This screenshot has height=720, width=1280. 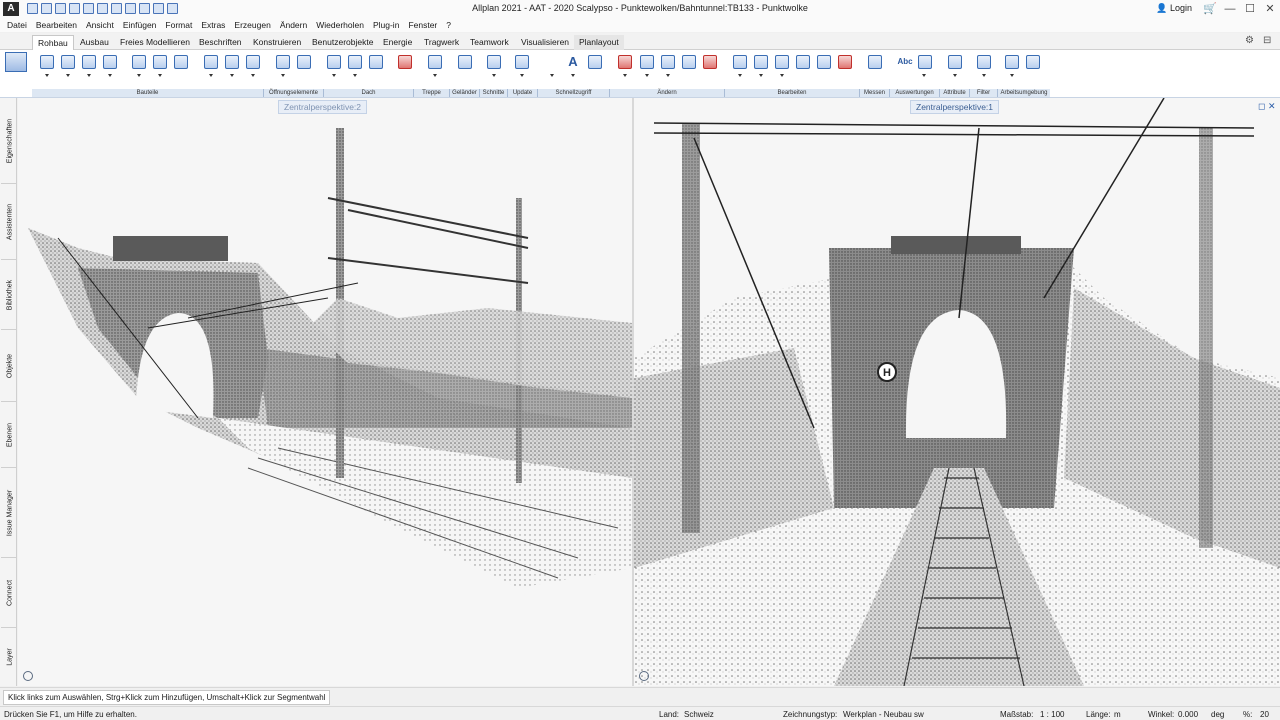 What do you see at coordinates (8, 295) in the screenshot?
I see `sidebar-tab-bibliothek: Bibliothek` at bounding box center [8, 295].